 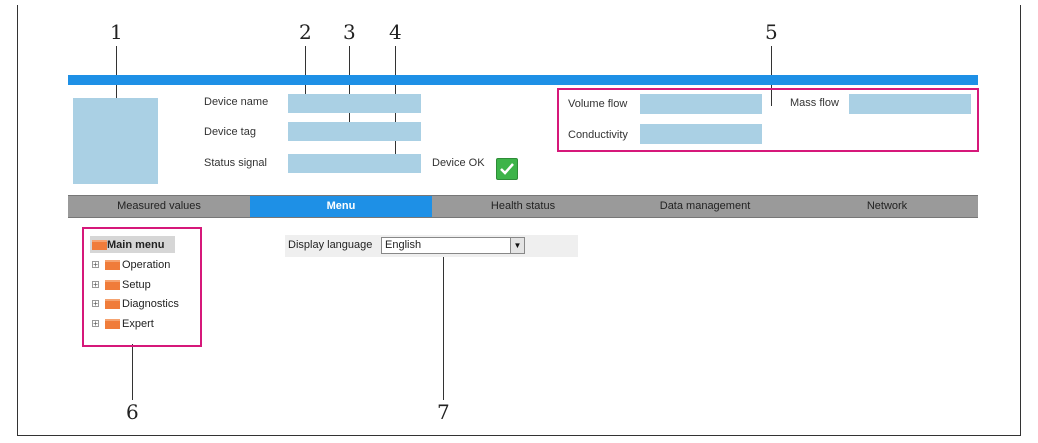 What do you see at coordinates (236, 102) in the screenshot?
I see `device-name-label: Device name` at bounding box center [236, 102].